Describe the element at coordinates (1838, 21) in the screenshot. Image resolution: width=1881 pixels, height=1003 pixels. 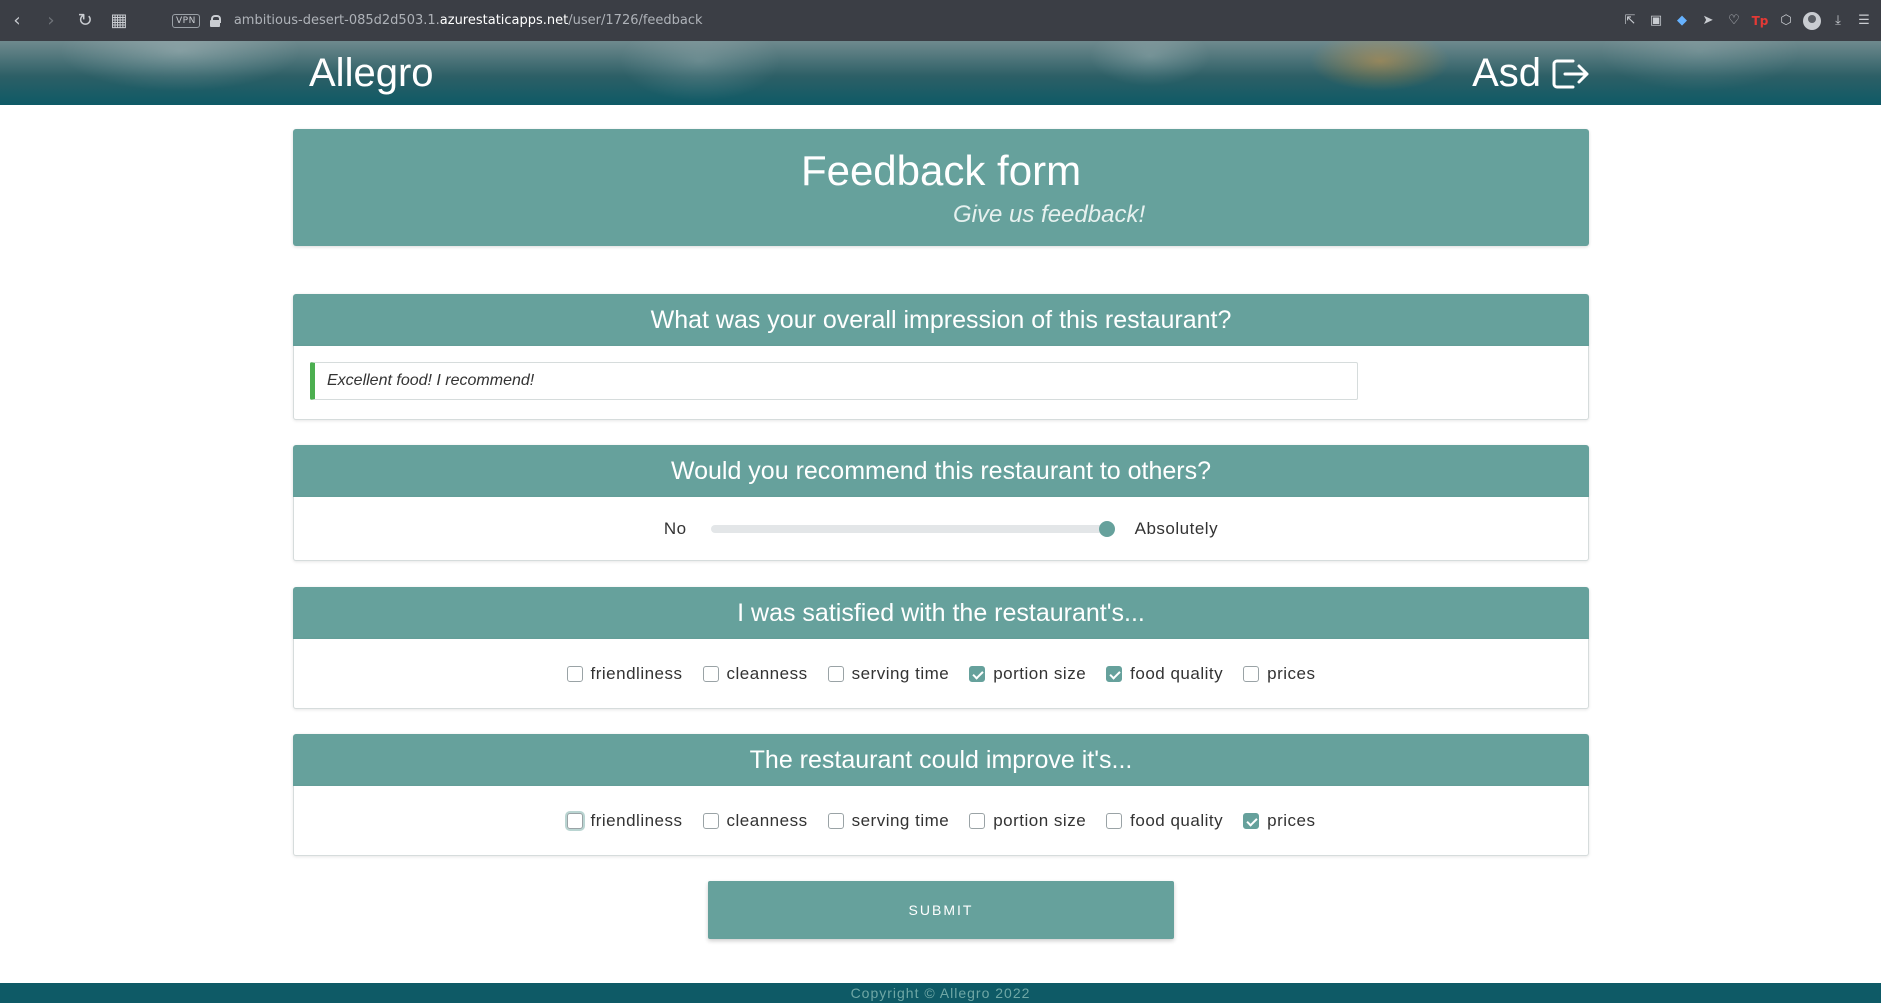
I see `download-icon: ⤓` at that location.